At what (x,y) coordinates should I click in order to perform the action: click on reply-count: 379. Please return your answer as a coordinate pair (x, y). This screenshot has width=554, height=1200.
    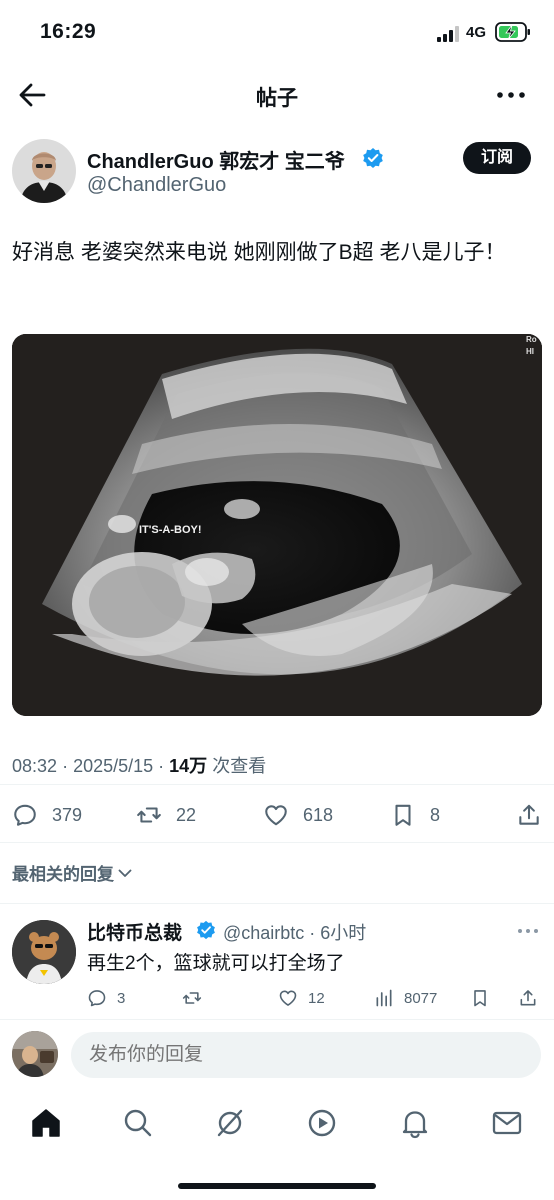
    Looking at the image, I should click on (67, 814).